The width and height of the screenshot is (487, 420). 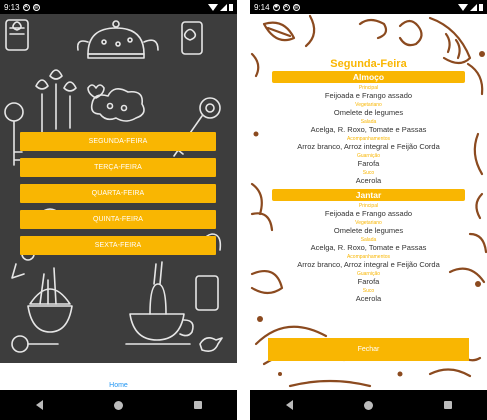 I want to click on close-button: Fechar, so click(x=368, y=349).